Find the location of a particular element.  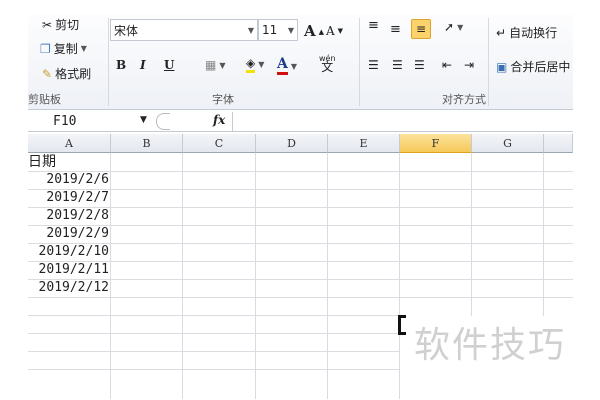

increase-indent-button: ⇥ is located at coordinates (469, 65).